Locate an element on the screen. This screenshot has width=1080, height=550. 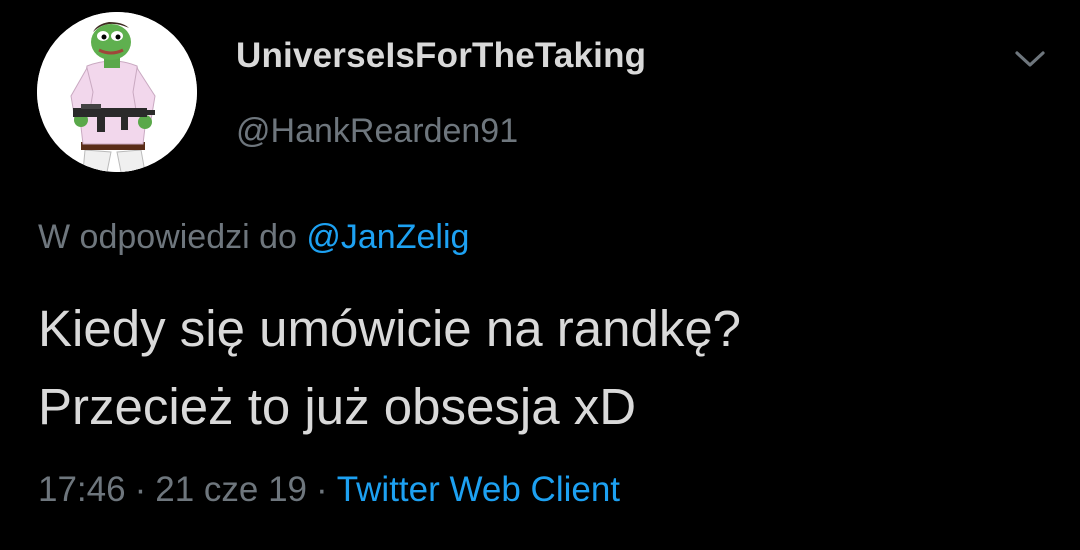
avatar-illustration is located at coordinates (117, 92).